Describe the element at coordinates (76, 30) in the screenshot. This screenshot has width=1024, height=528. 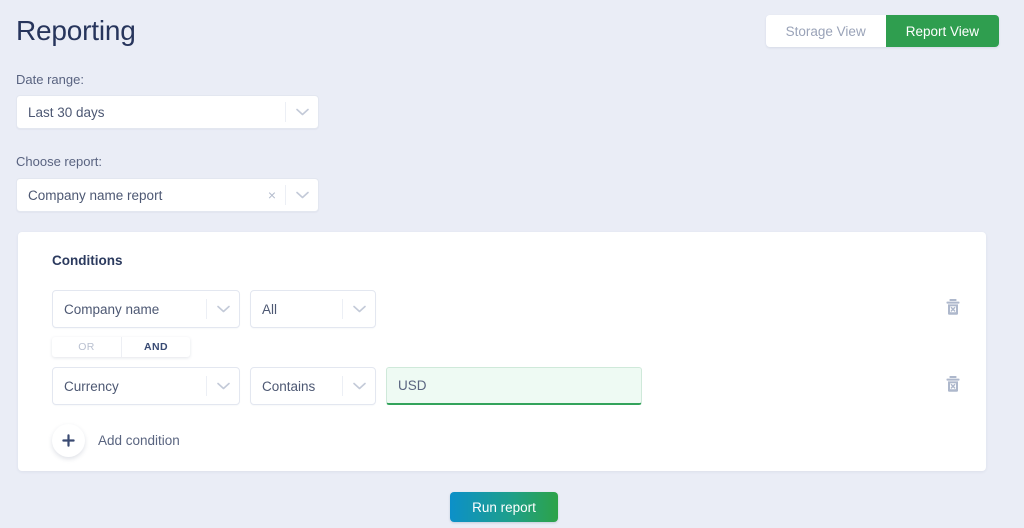
I see `page-title: Reporting` at that location.